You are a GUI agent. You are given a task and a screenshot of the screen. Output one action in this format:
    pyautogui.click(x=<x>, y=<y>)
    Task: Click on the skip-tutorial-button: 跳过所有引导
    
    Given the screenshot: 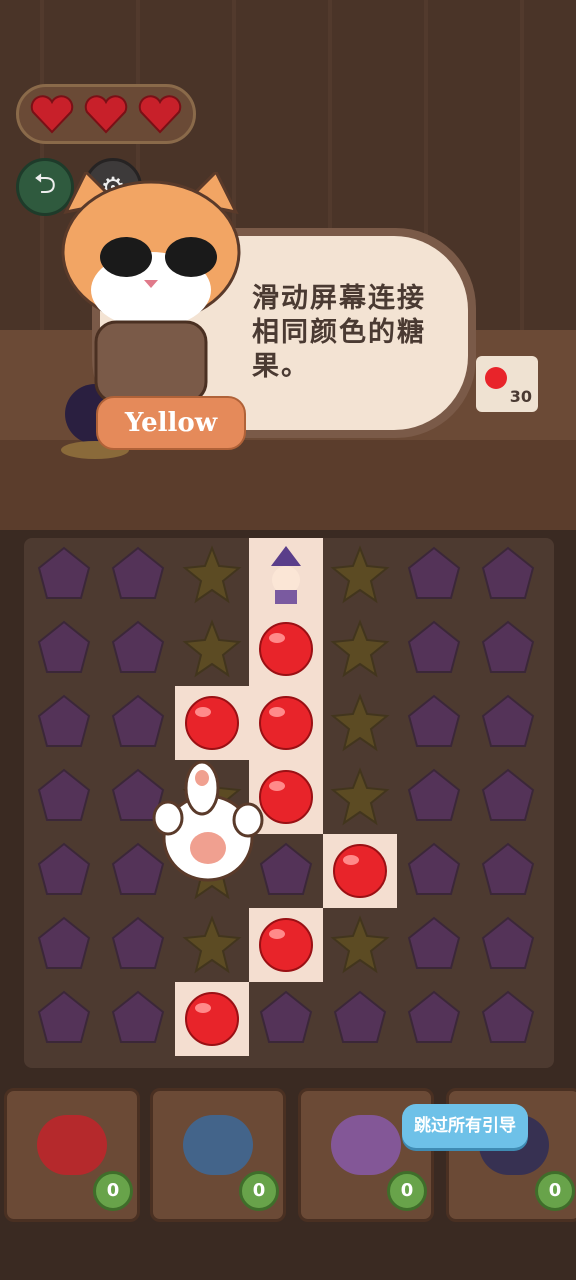 What is the action you would take?
    pyautogui.click(x=465, y=1126)
    